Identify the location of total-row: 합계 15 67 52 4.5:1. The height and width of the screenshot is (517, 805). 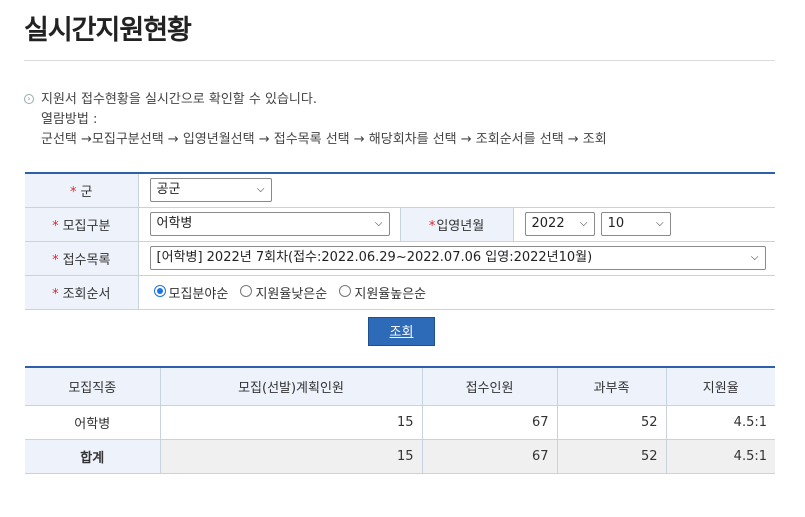
(400, 456).